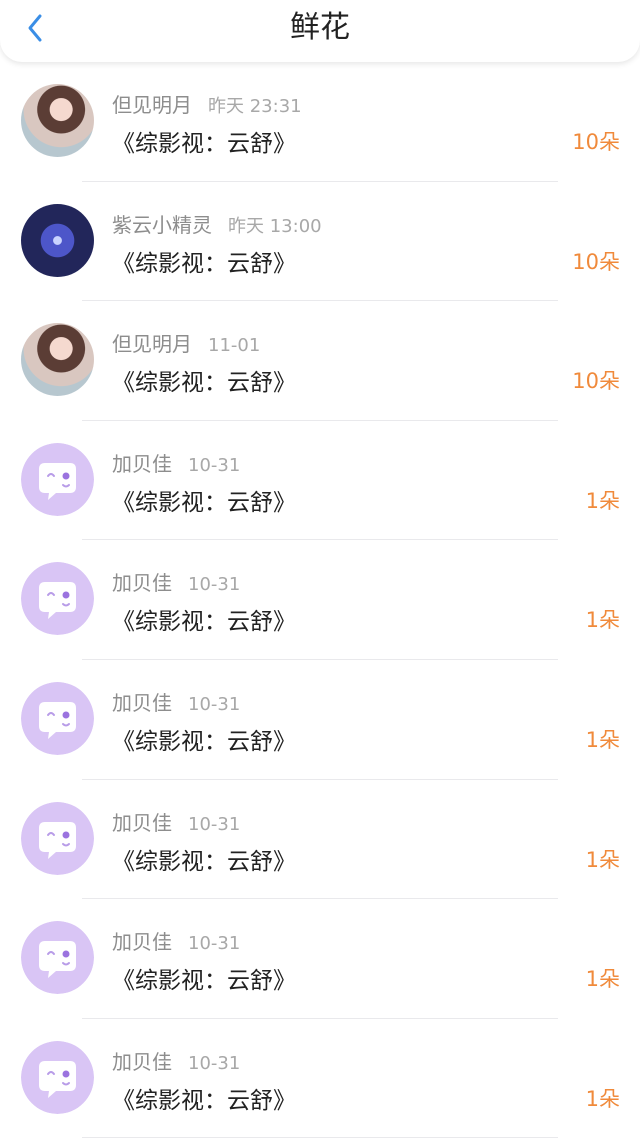  Describe the element at coordinates (320, 1138) in the screenshot. I see `row-divider` at that location.